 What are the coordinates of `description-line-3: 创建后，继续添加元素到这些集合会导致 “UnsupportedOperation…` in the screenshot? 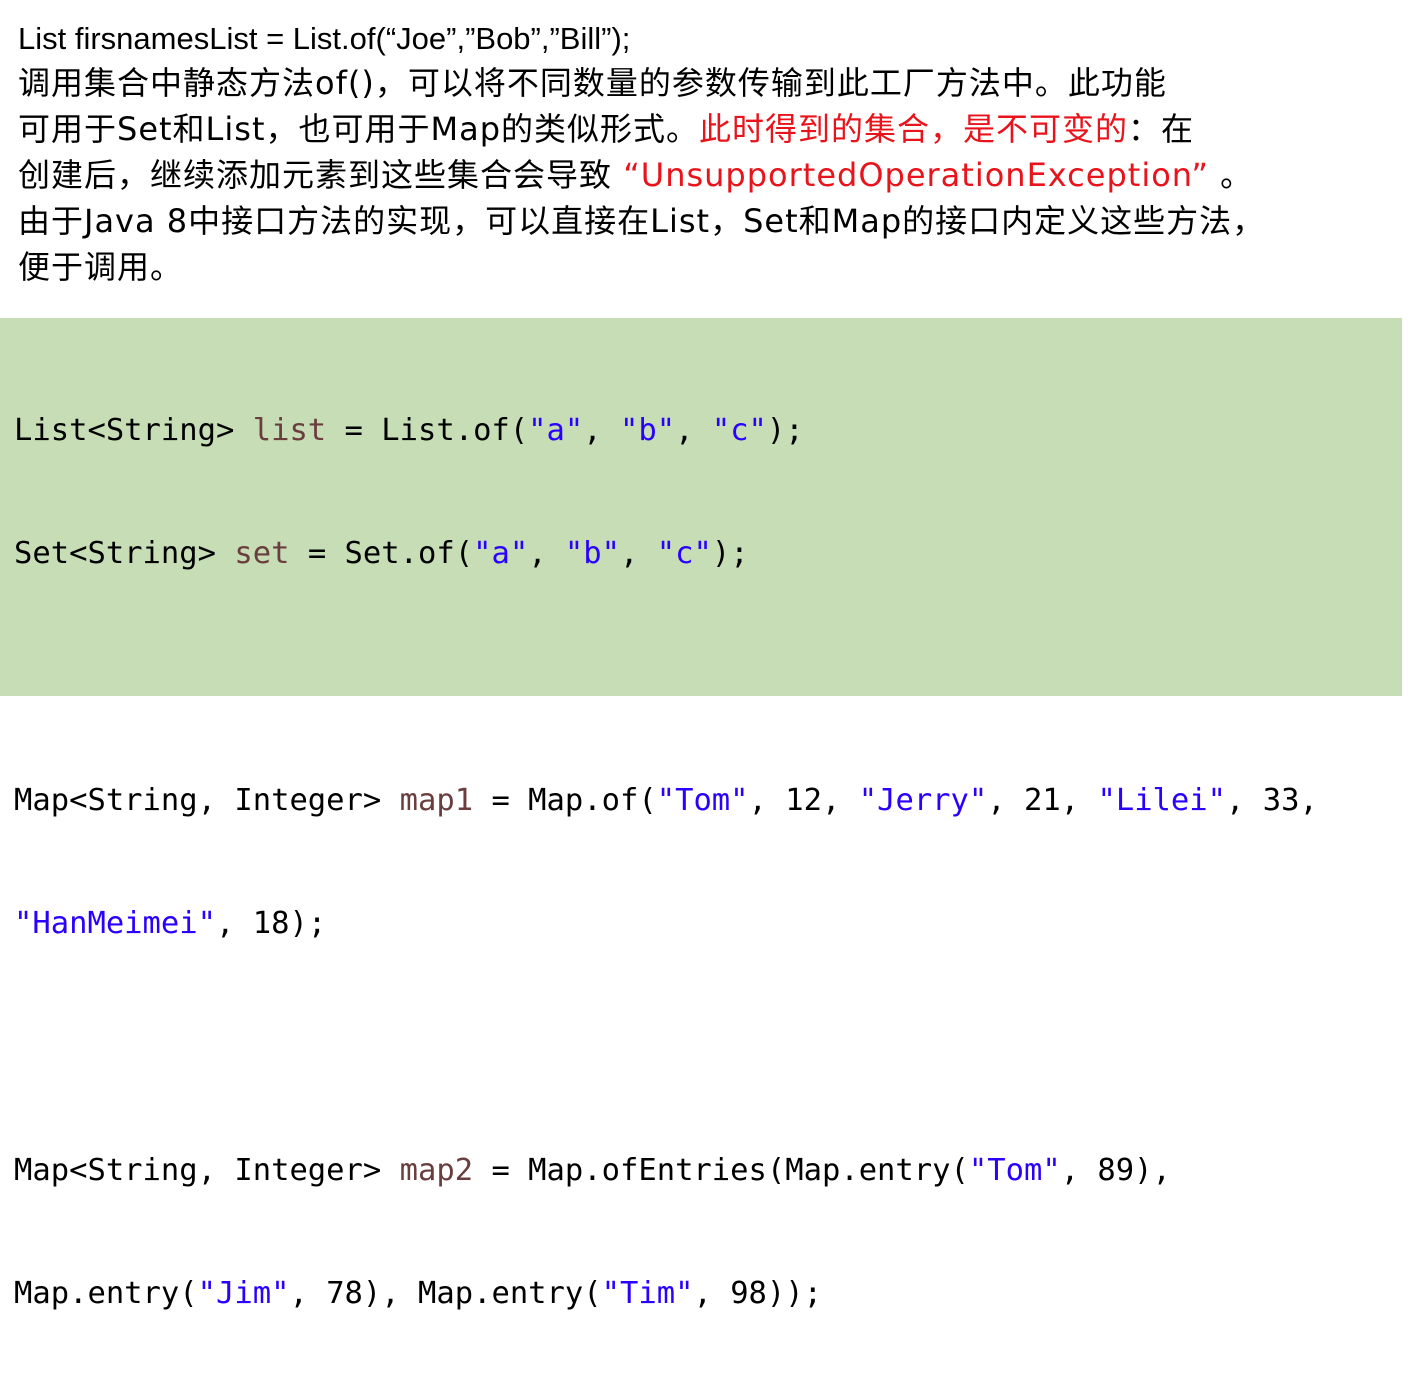 It's located at (718, 175).